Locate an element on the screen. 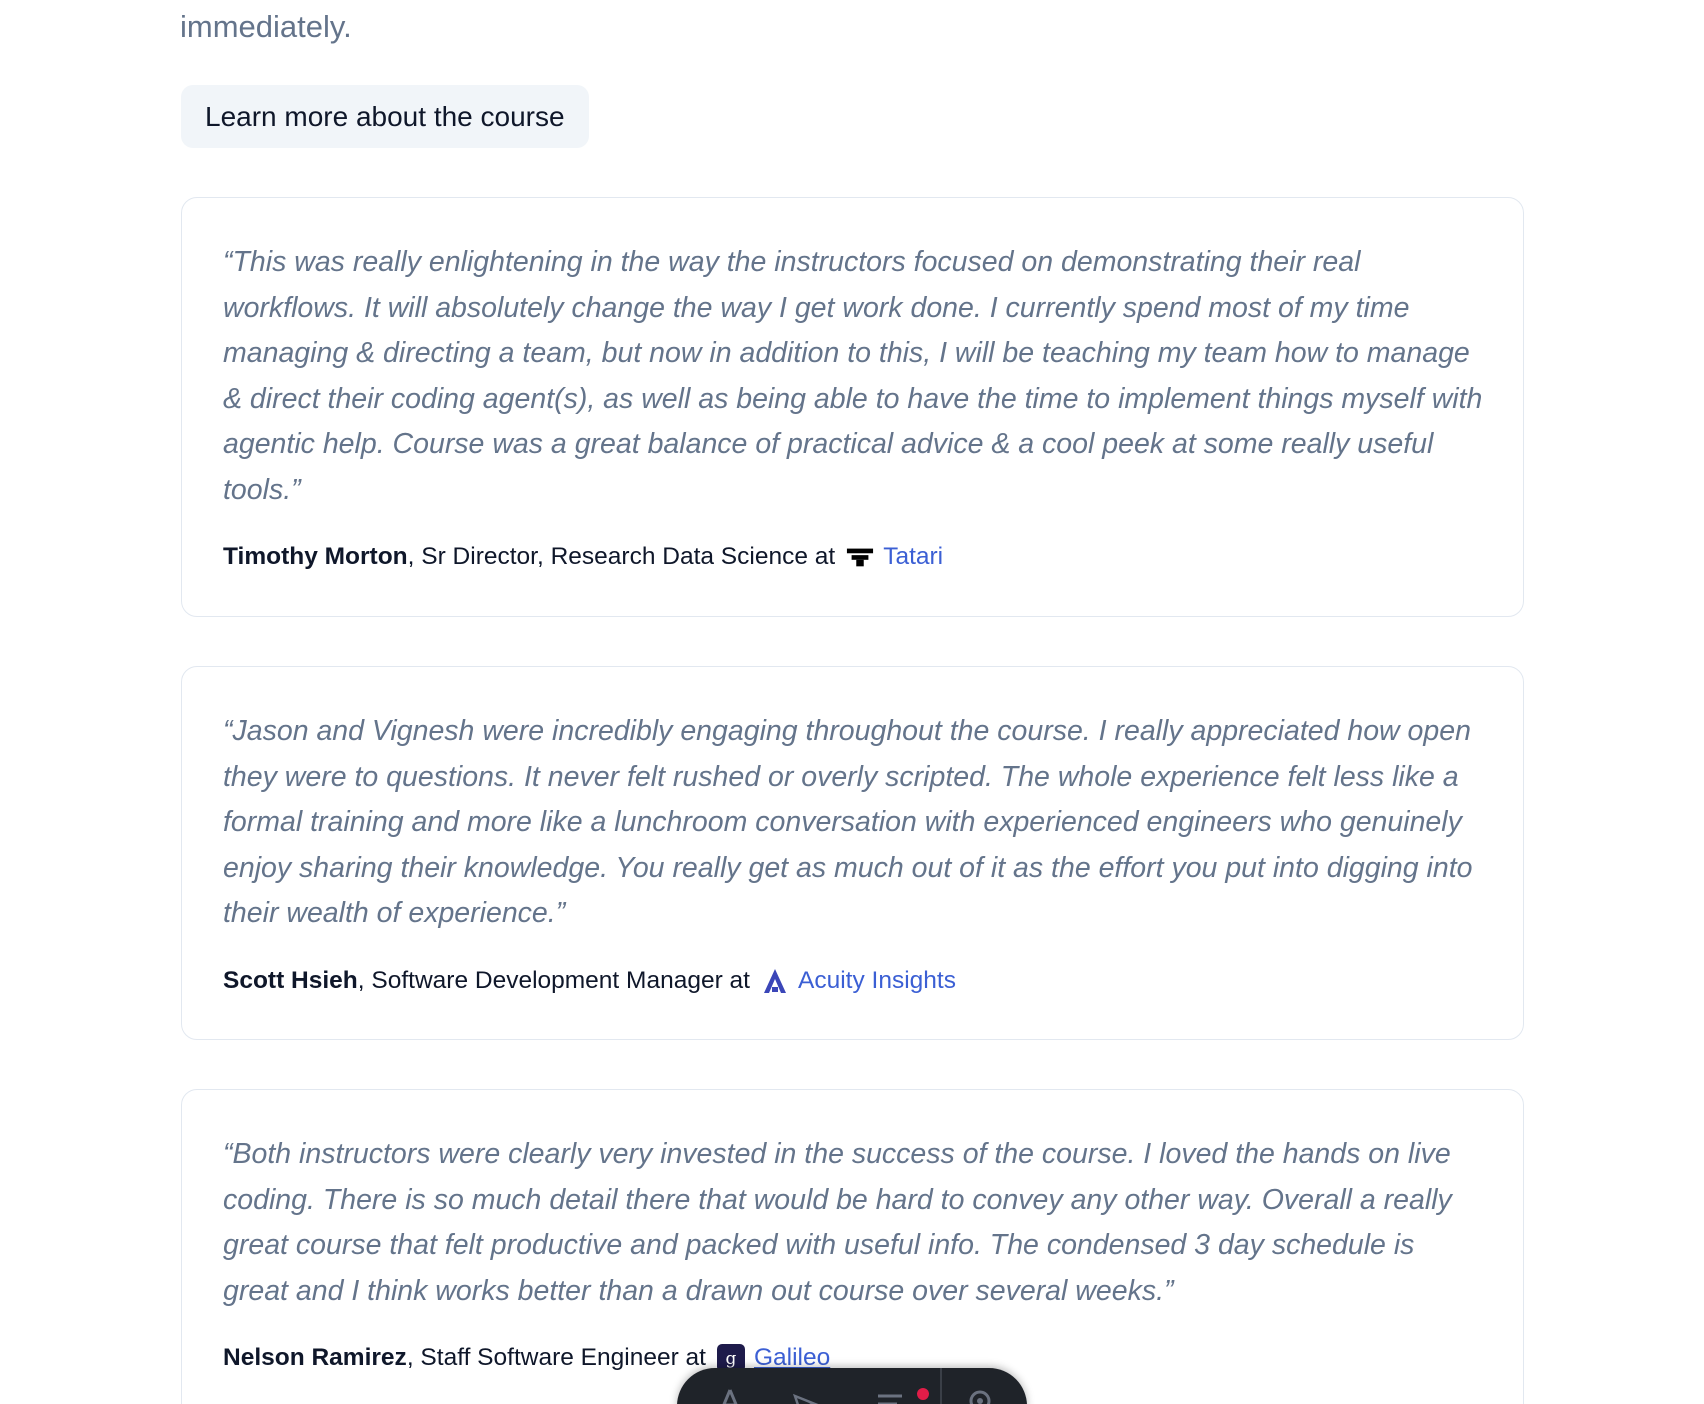  svg-text: g is located at coordinates (731, 1359).